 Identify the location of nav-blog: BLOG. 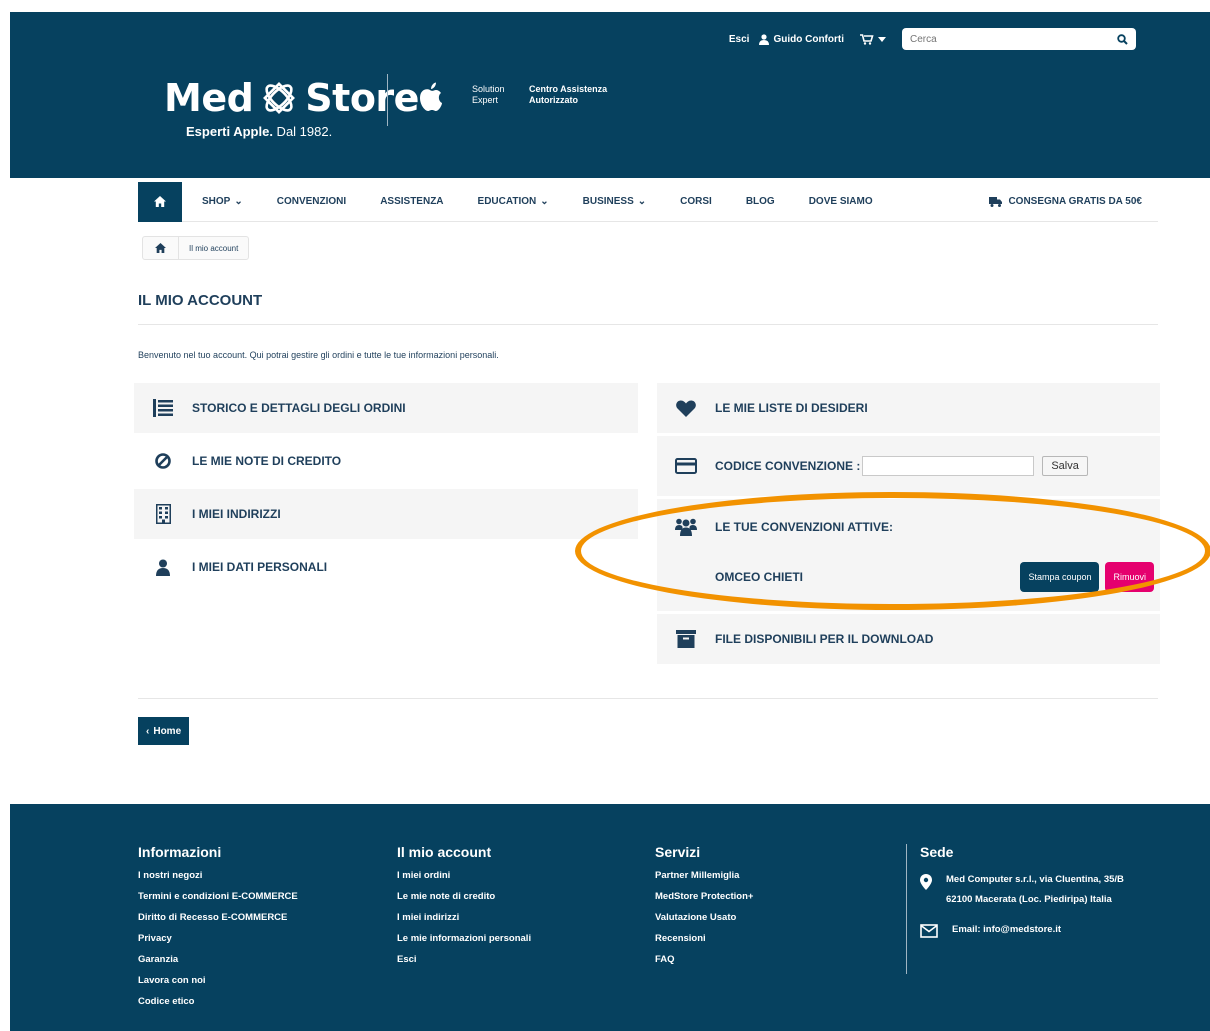
(760, 201).